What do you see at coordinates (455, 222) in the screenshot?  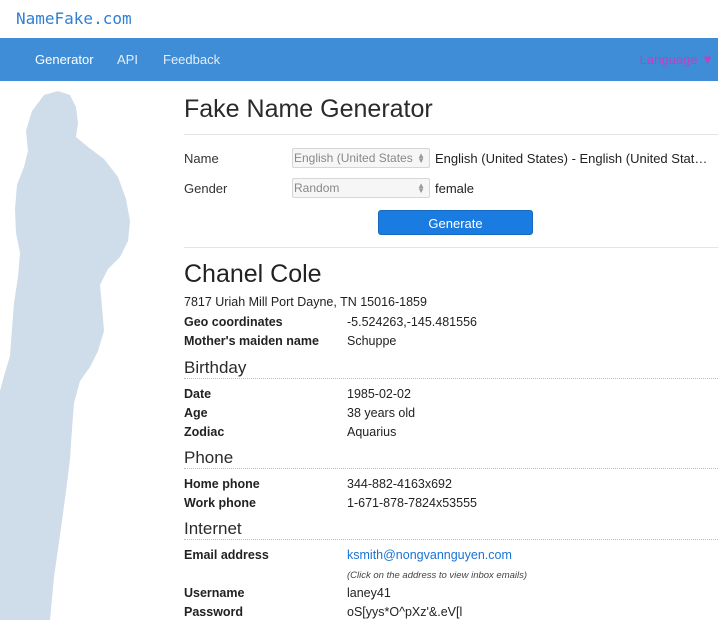 I see `generate-button: Generate` at bounding box center [455, 222].